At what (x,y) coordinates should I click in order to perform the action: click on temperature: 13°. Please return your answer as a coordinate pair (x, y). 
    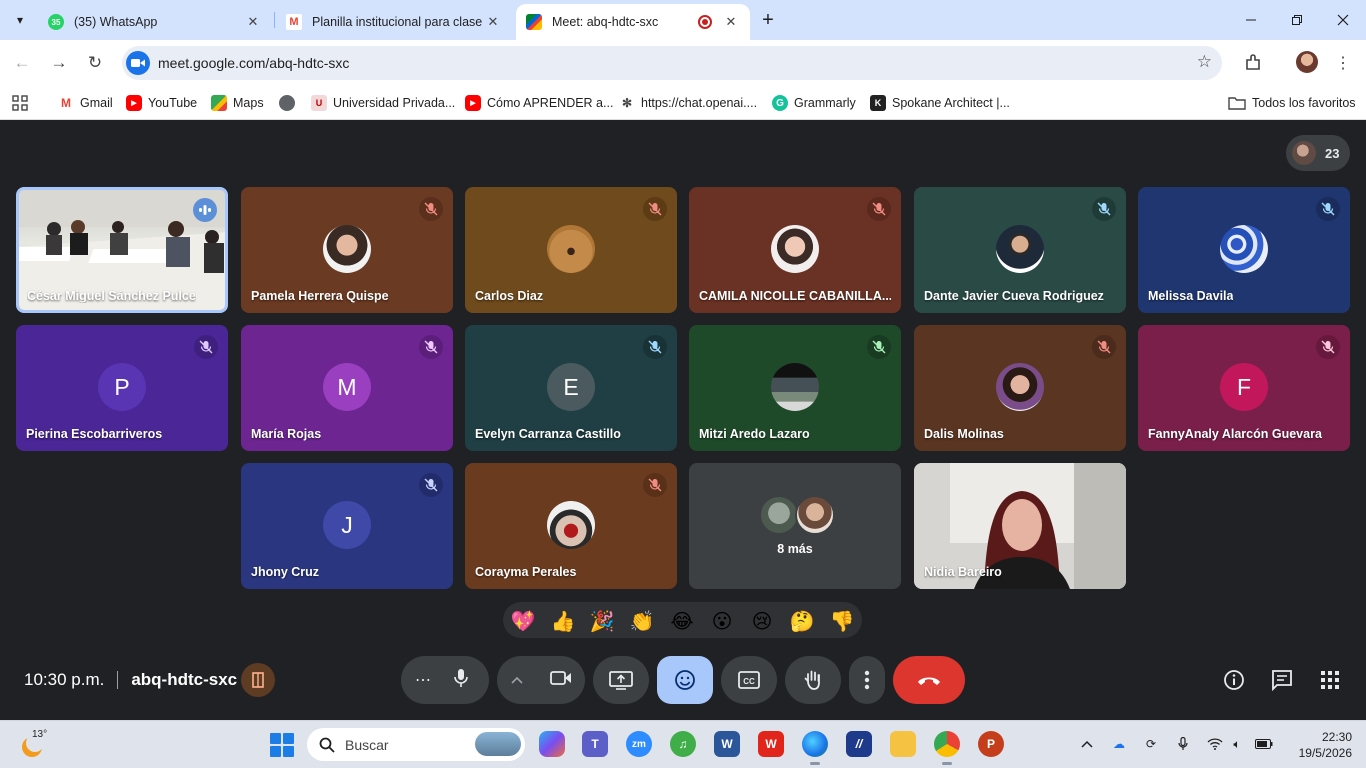
    Looking at the image, I should click on (40, 734).